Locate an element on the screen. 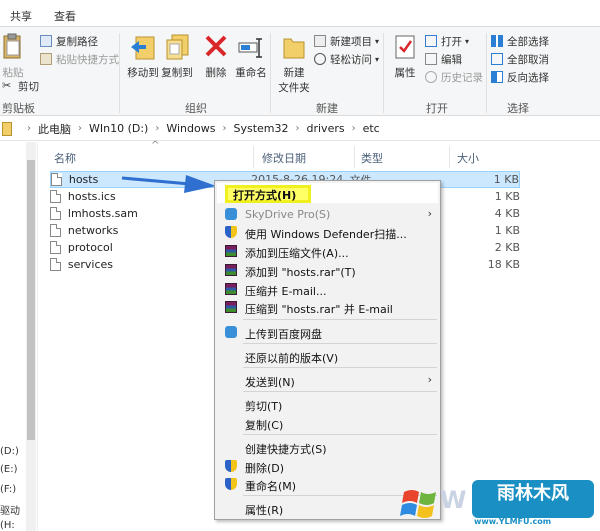 This screenshot has height=531, width=600. open-button: 打开 ▾ is located at coordinates (447, 41).